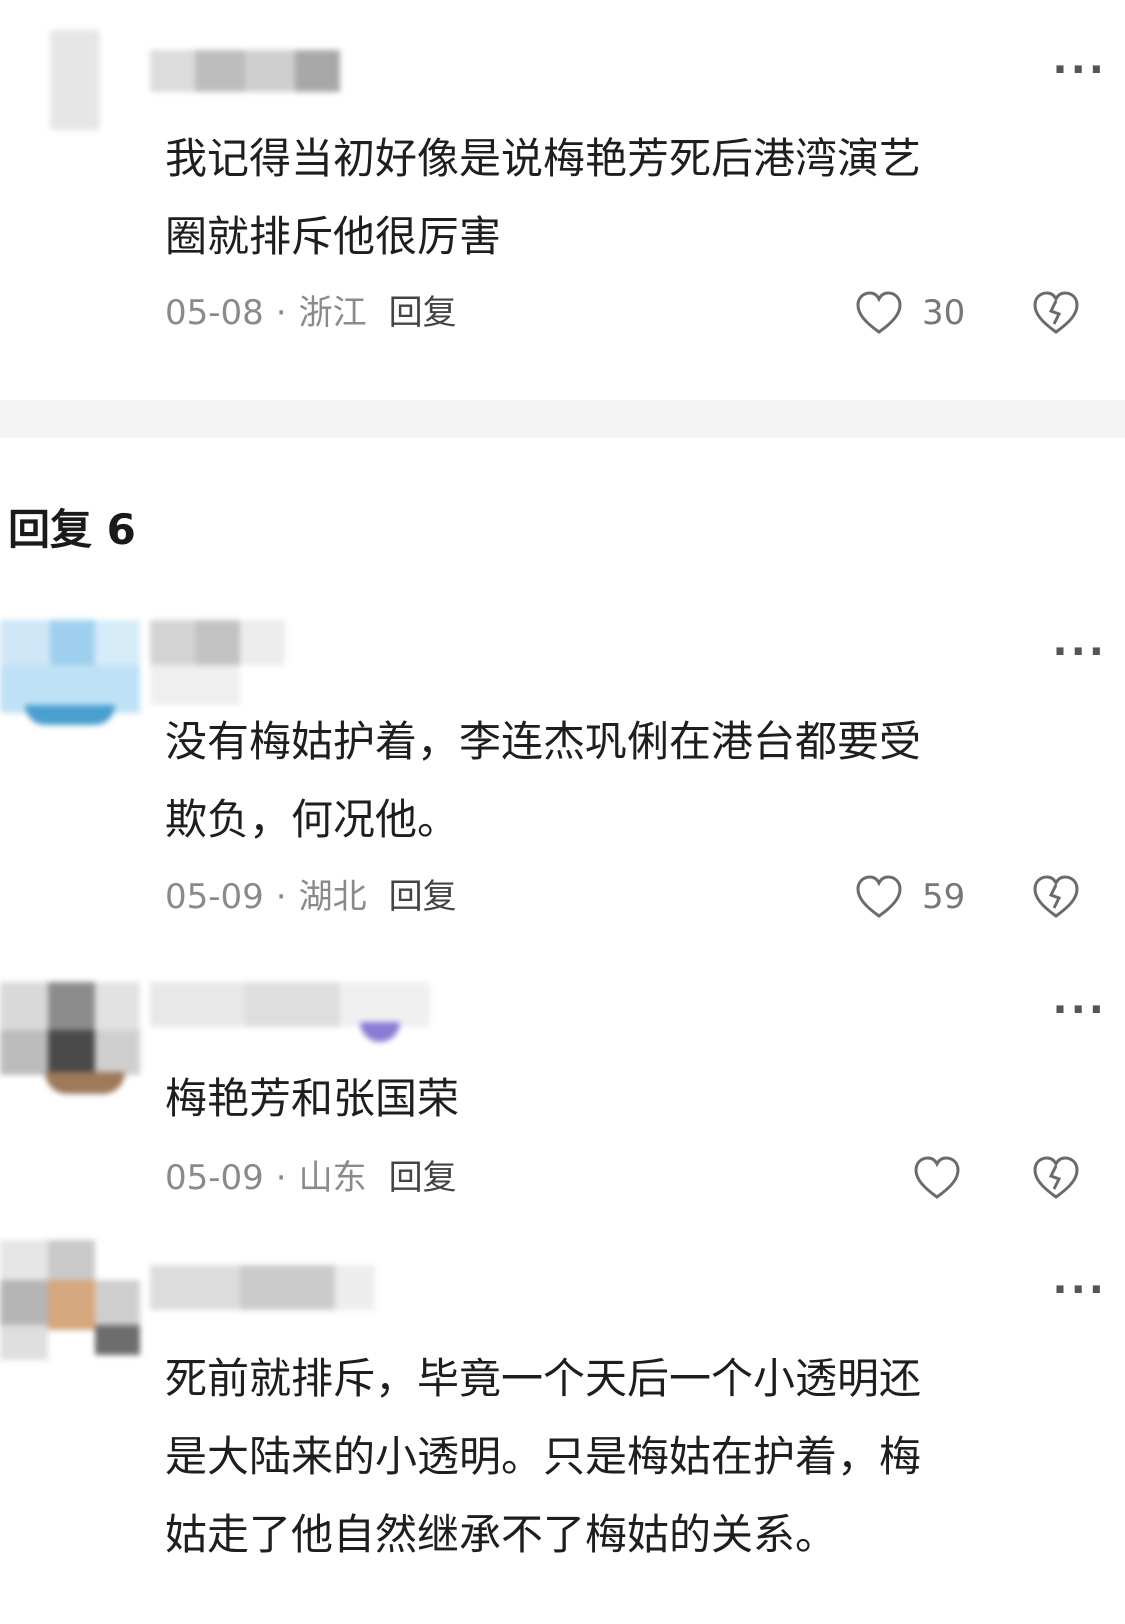 The height and width of the screenshot is (1624, 1125). I want to click on comment-text: 我记得当初好像是说梅艳芳死后港湾演艺 圈就排斥他很厉害, so click(543, 197).